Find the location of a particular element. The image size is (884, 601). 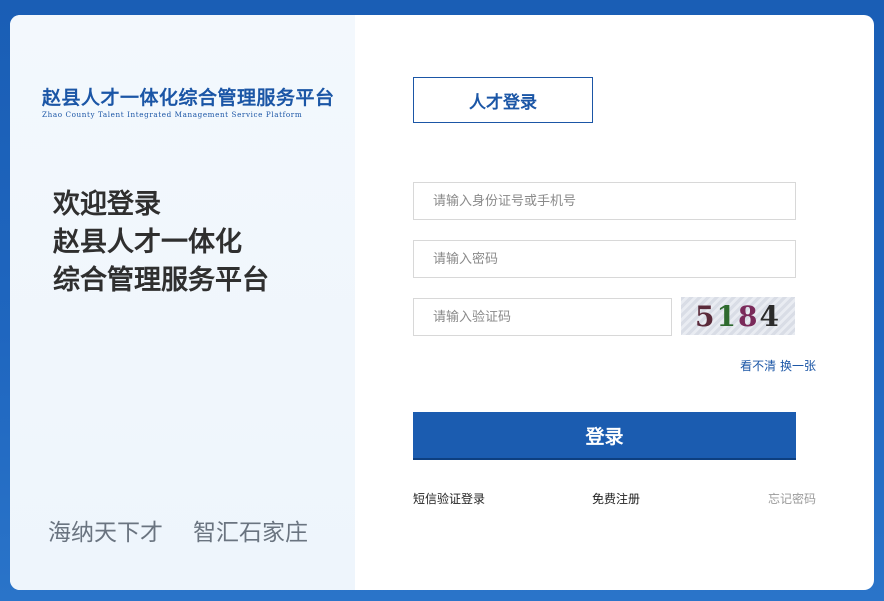

captcha-refresh: 看不清 换一张 is located at coordinates (778, 365).